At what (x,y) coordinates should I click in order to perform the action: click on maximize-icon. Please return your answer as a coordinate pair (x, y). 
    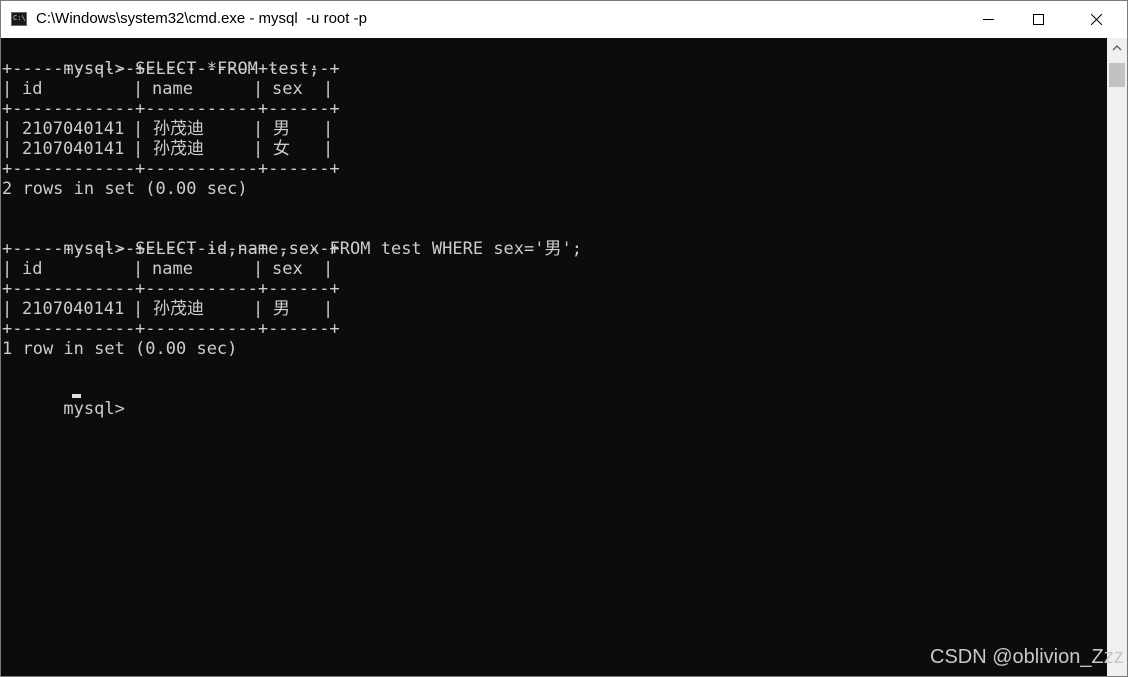
    Looking at the image, I should click on (1038, 19).